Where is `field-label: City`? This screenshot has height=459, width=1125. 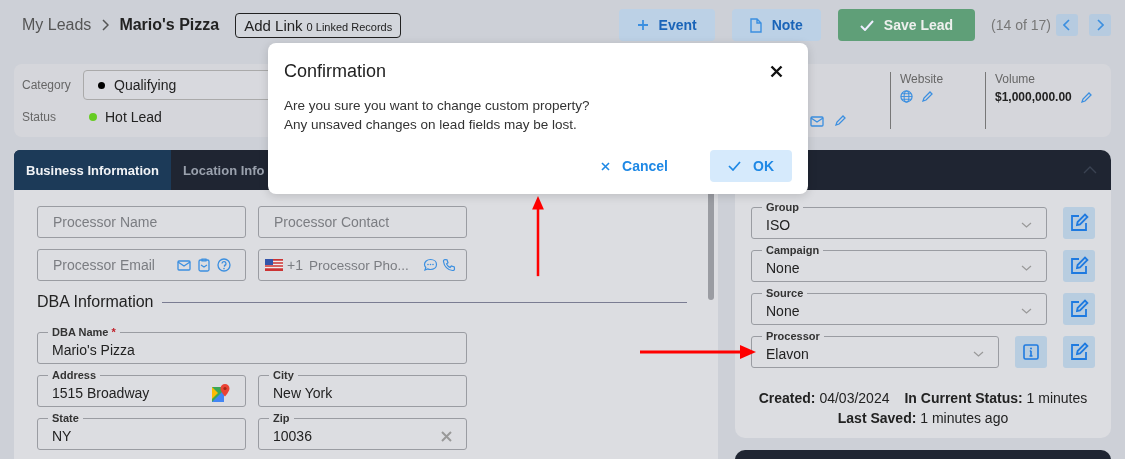
field-label: City is located at coordinates (283, 375).